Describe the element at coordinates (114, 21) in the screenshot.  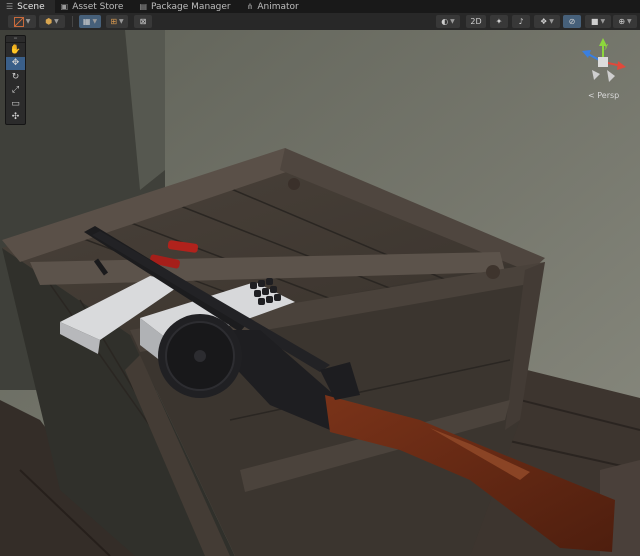
I see `snap-increment-icon: ⊞` at that location.